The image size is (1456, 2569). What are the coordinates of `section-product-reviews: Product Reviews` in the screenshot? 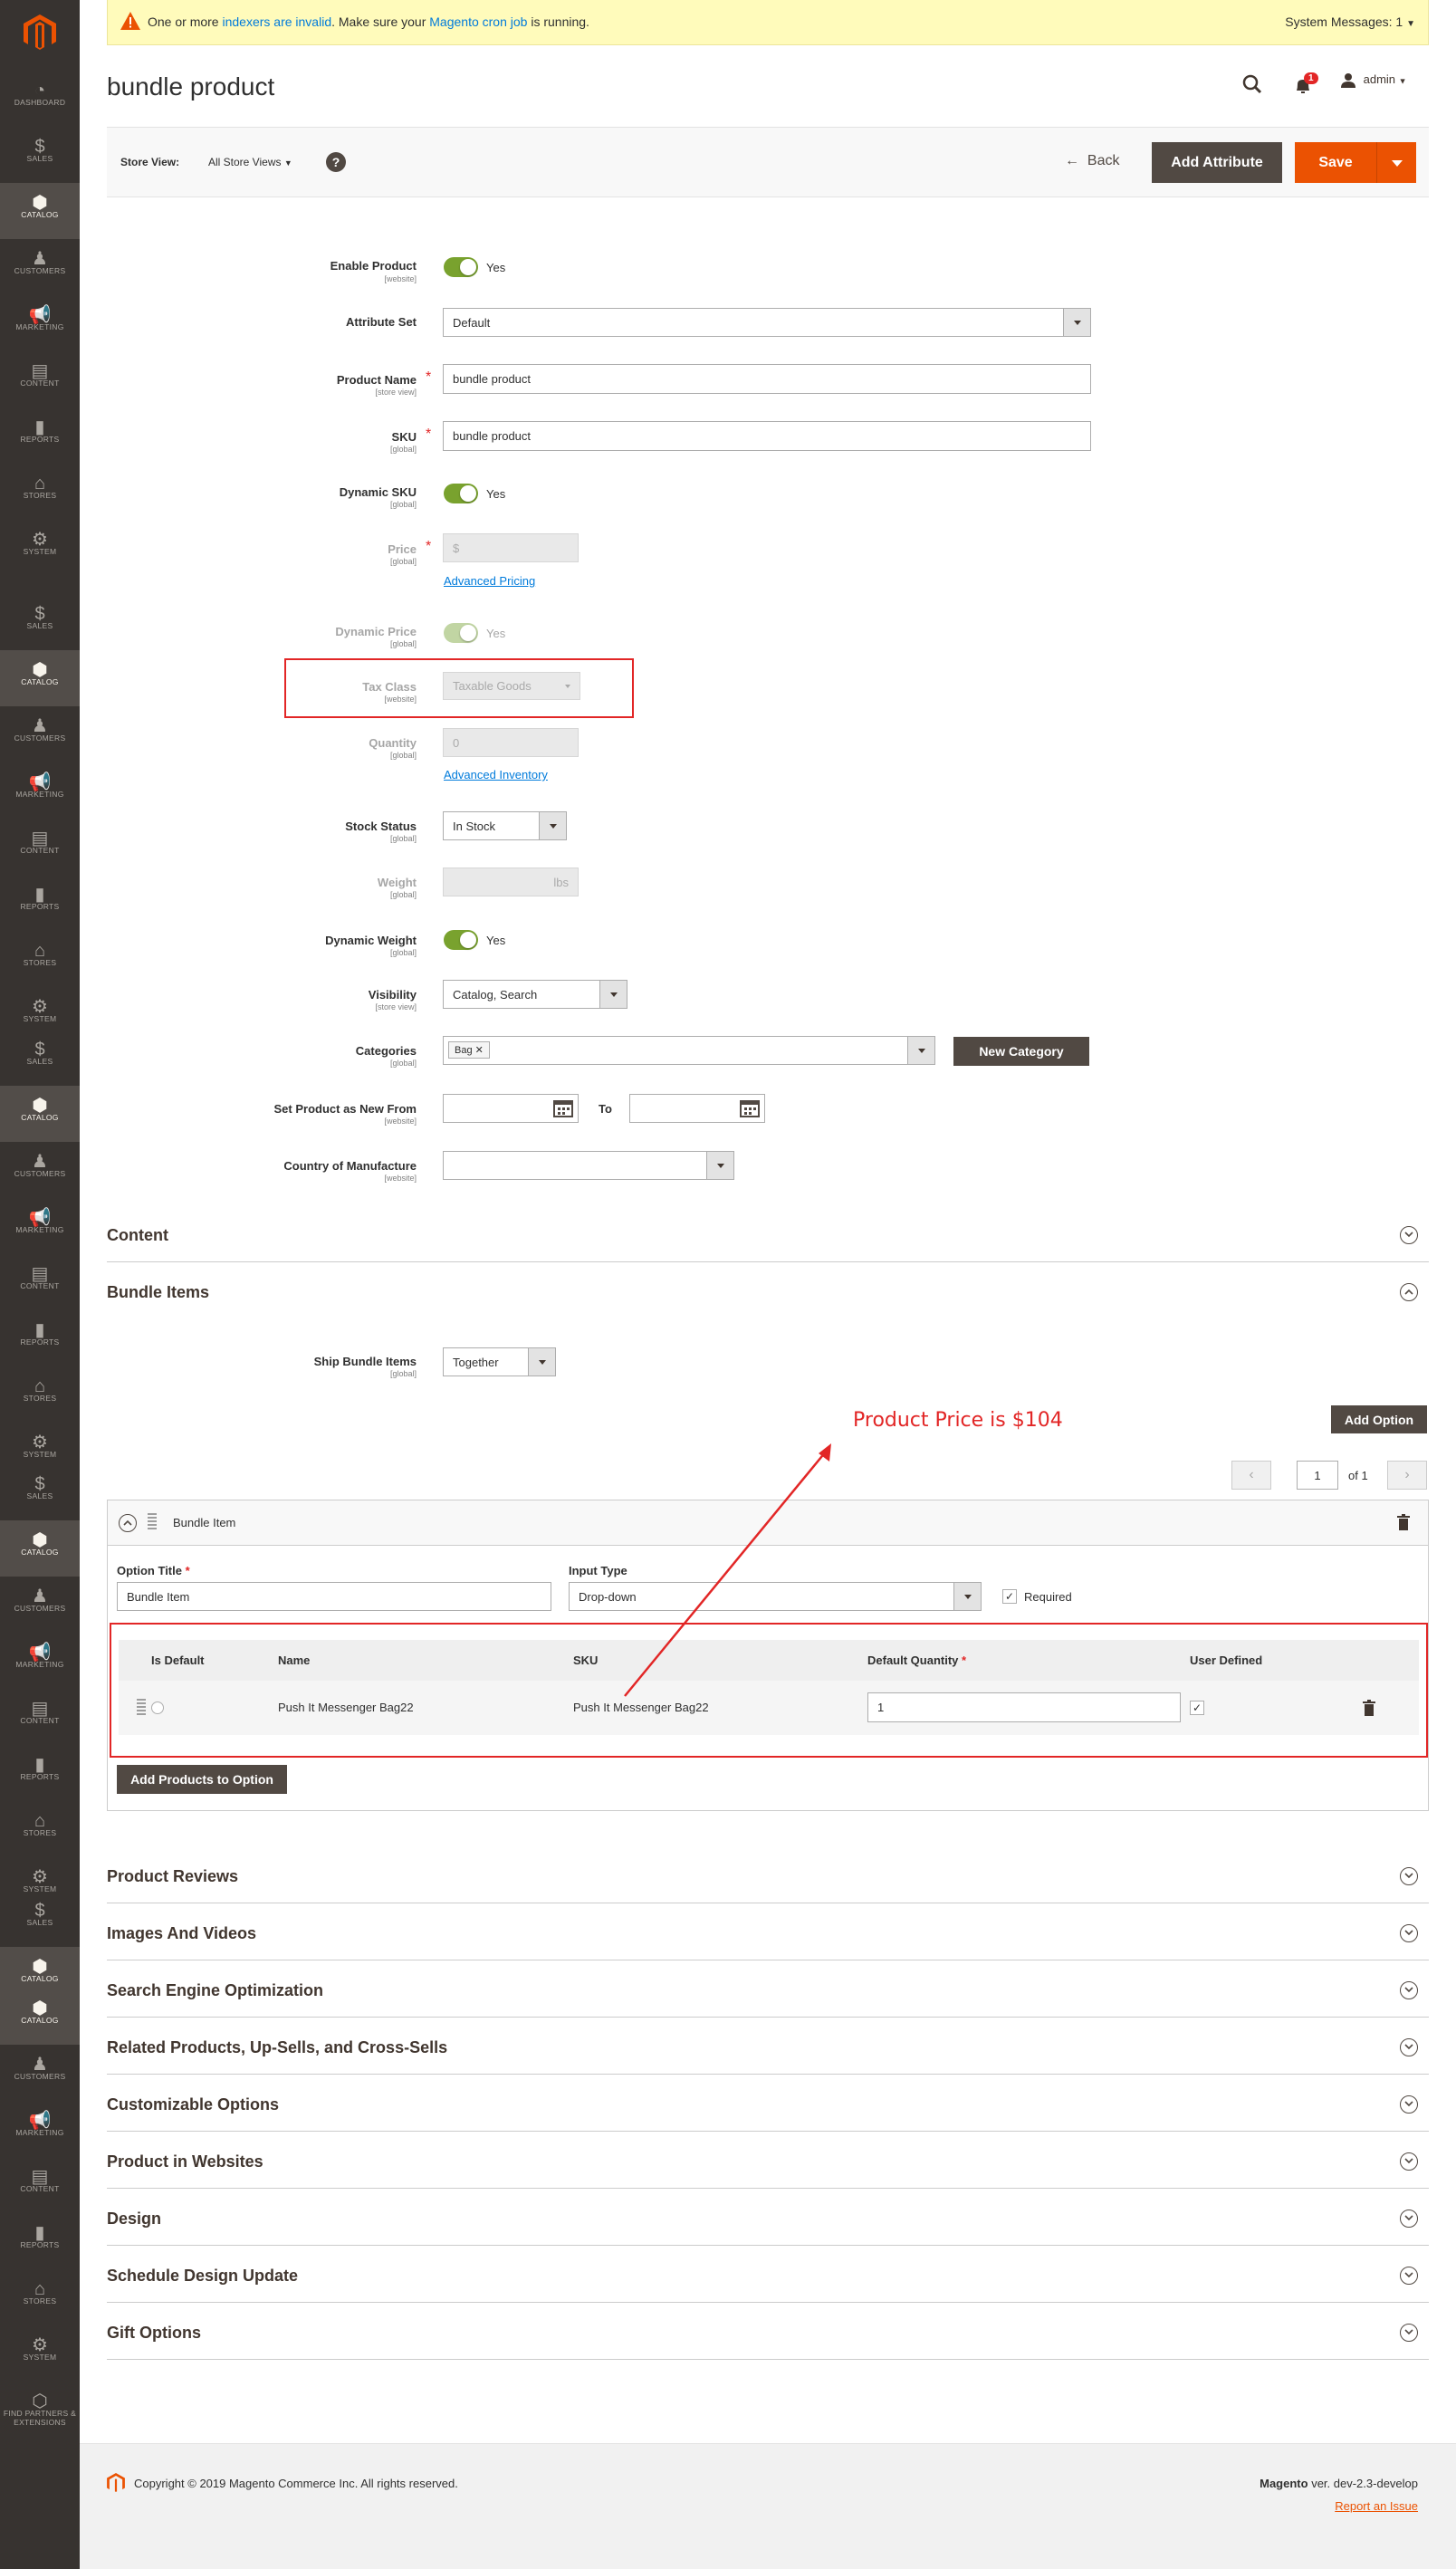 It's located at (768, 1875).